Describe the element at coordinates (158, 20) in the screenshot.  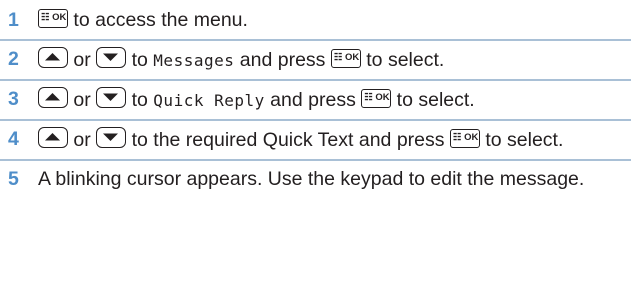
I see `instruction-text: to access the menu.` at that location.